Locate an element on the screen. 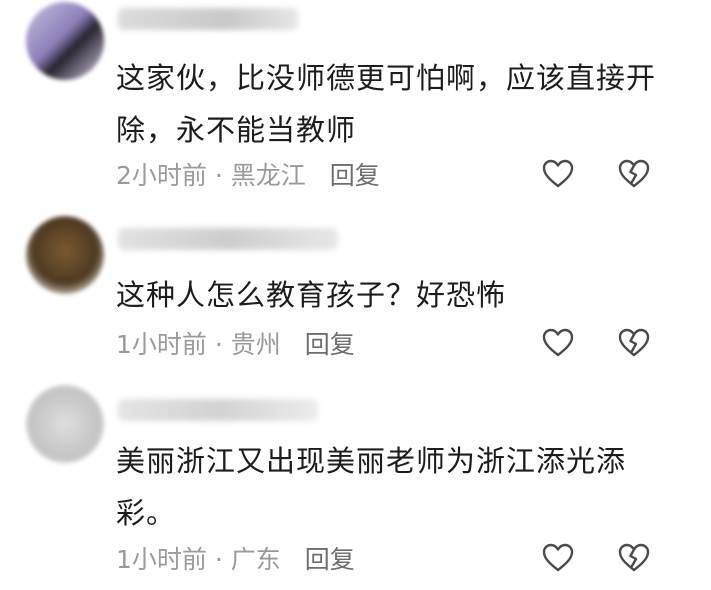 This screenshot has height=590, width=711. comment-meta: 1小时前 · 贵州 回复 is located at coordinates (235, 343).